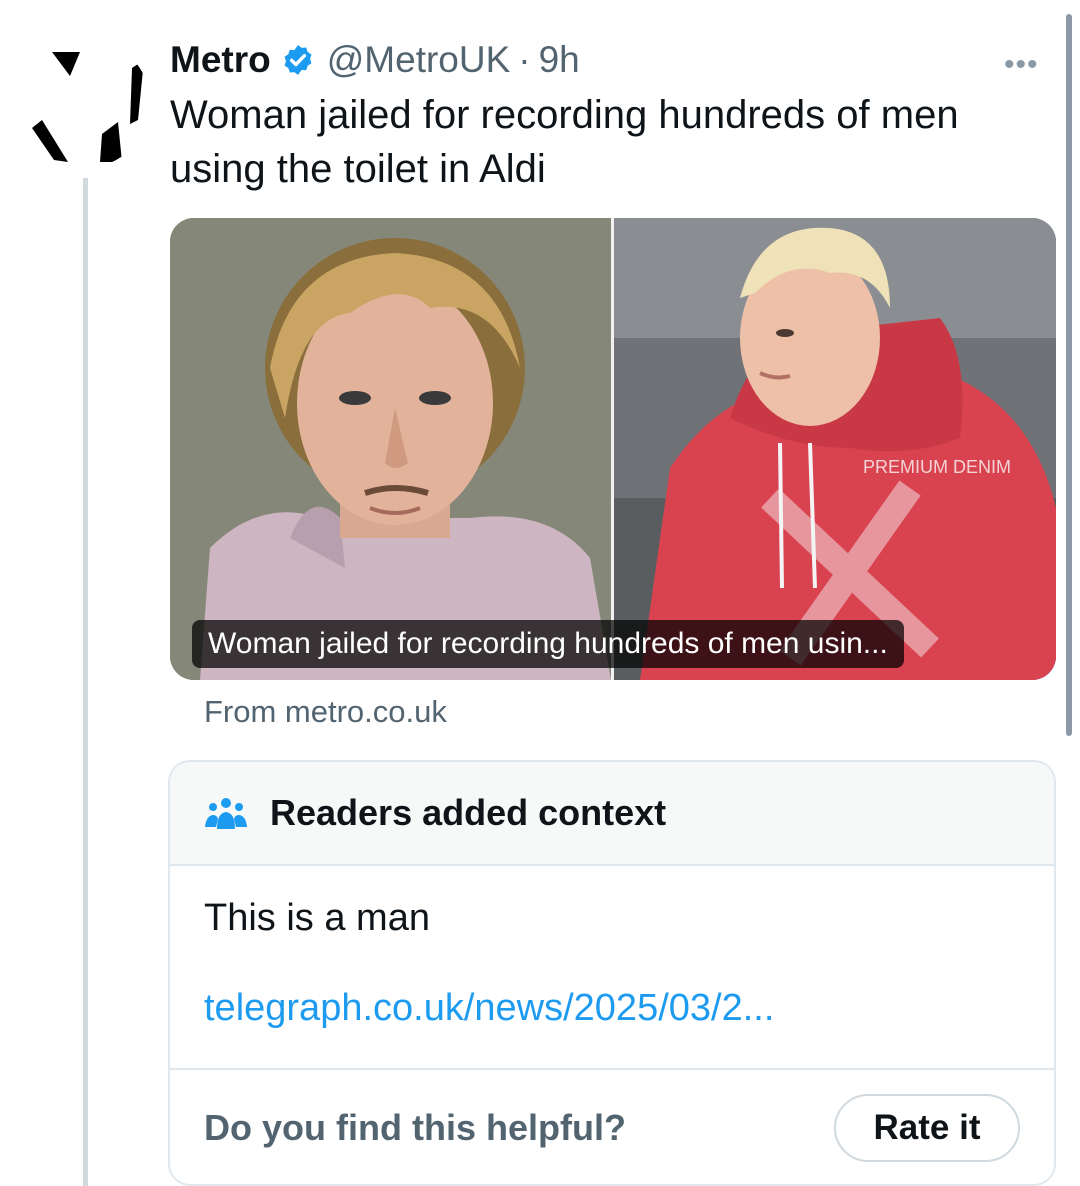  Describe the element at coordinates (927, 1128) in the screenshot. I see `rate-it-button: Rate it` at that location.